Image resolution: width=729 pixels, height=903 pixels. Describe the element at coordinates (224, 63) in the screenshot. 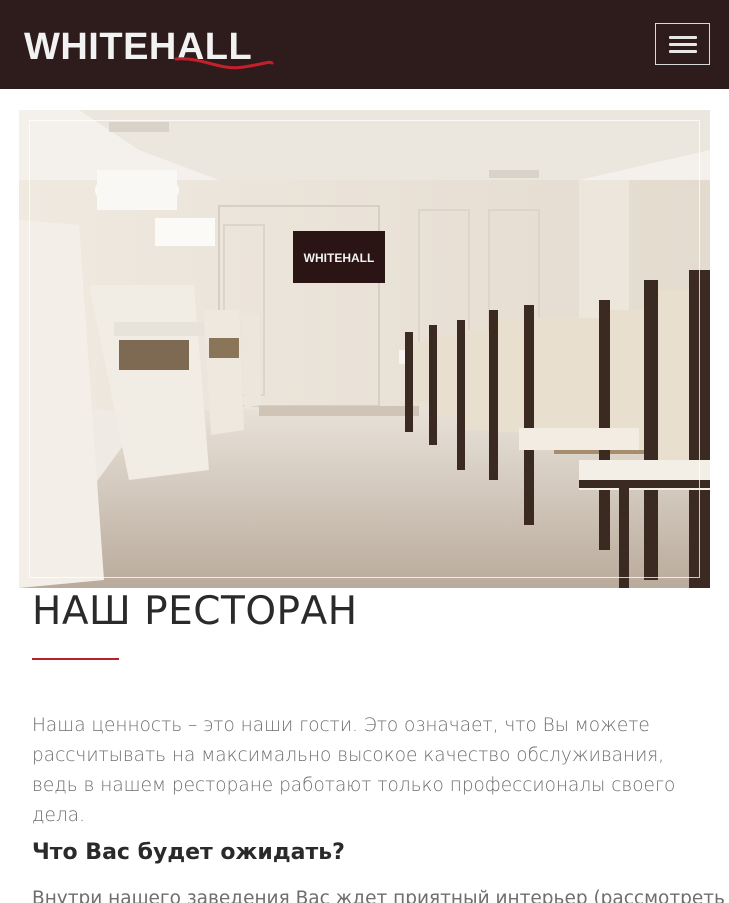

I see `logo-swoosh-icon` at that location.